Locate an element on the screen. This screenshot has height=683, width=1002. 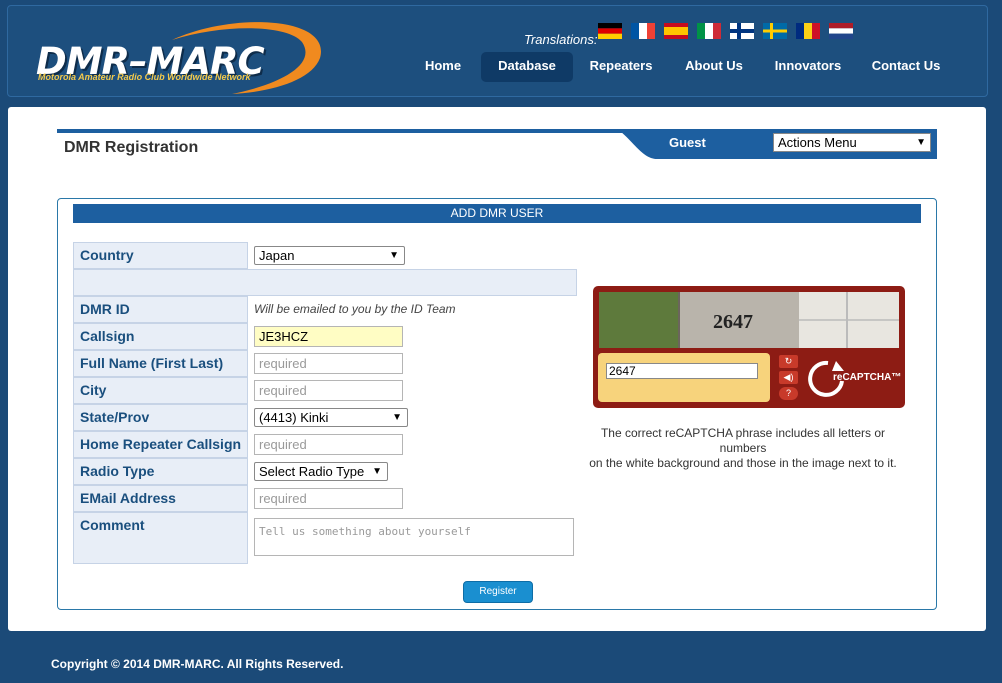
recaptcha-brand: reCAPTCHA™ is located at coordinates (867, 377).